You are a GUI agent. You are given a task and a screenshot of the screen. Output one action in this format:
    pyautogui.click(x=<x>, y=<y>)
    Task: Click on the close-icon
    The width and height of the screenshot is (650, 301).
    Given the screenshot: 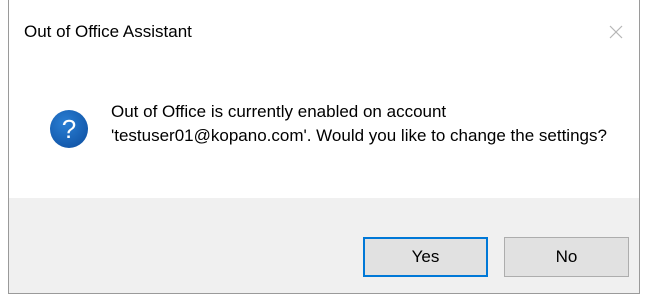 What is the action you would take?
    pyautogui.click(x=616, y=32)
    